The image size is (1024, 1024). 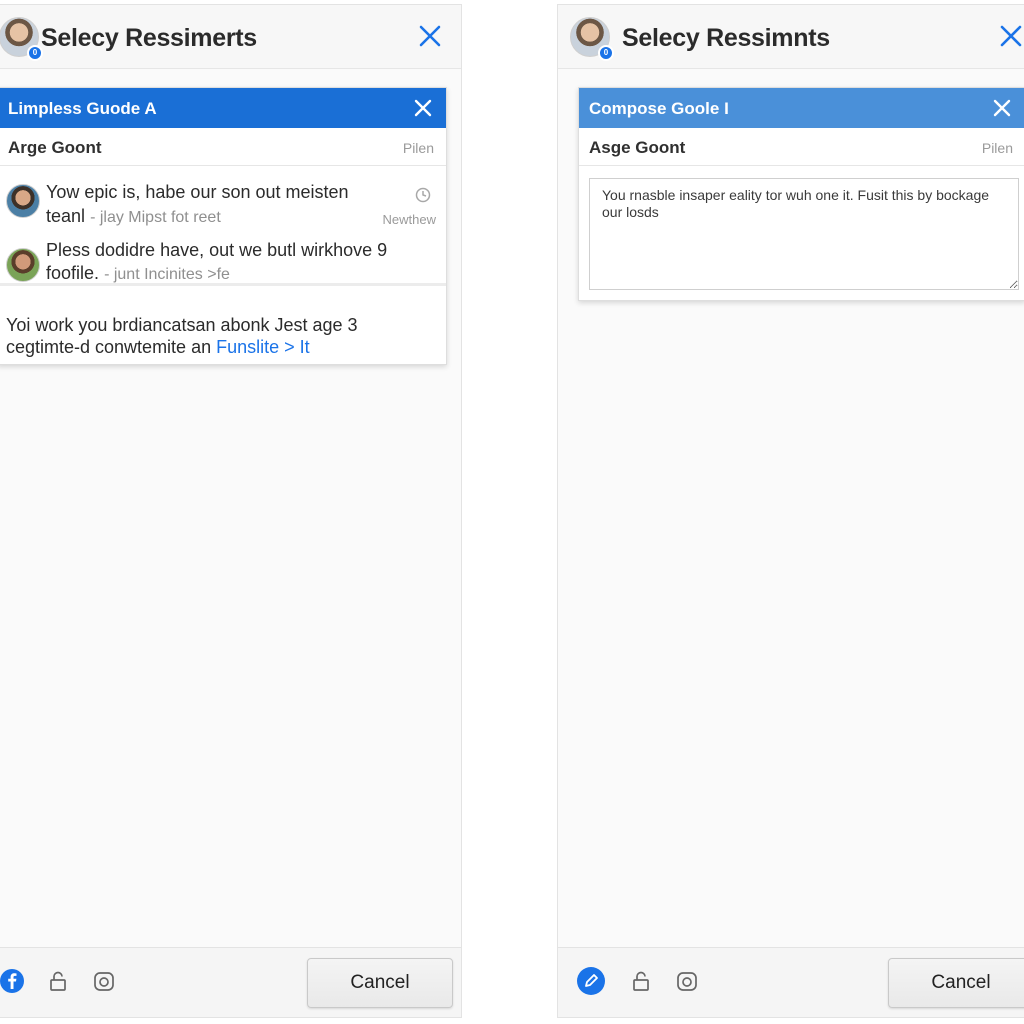 What do you see at coordinates (12, 981) in the screenshot?
I see `facebook-icon` at bounding box center [12, 981].